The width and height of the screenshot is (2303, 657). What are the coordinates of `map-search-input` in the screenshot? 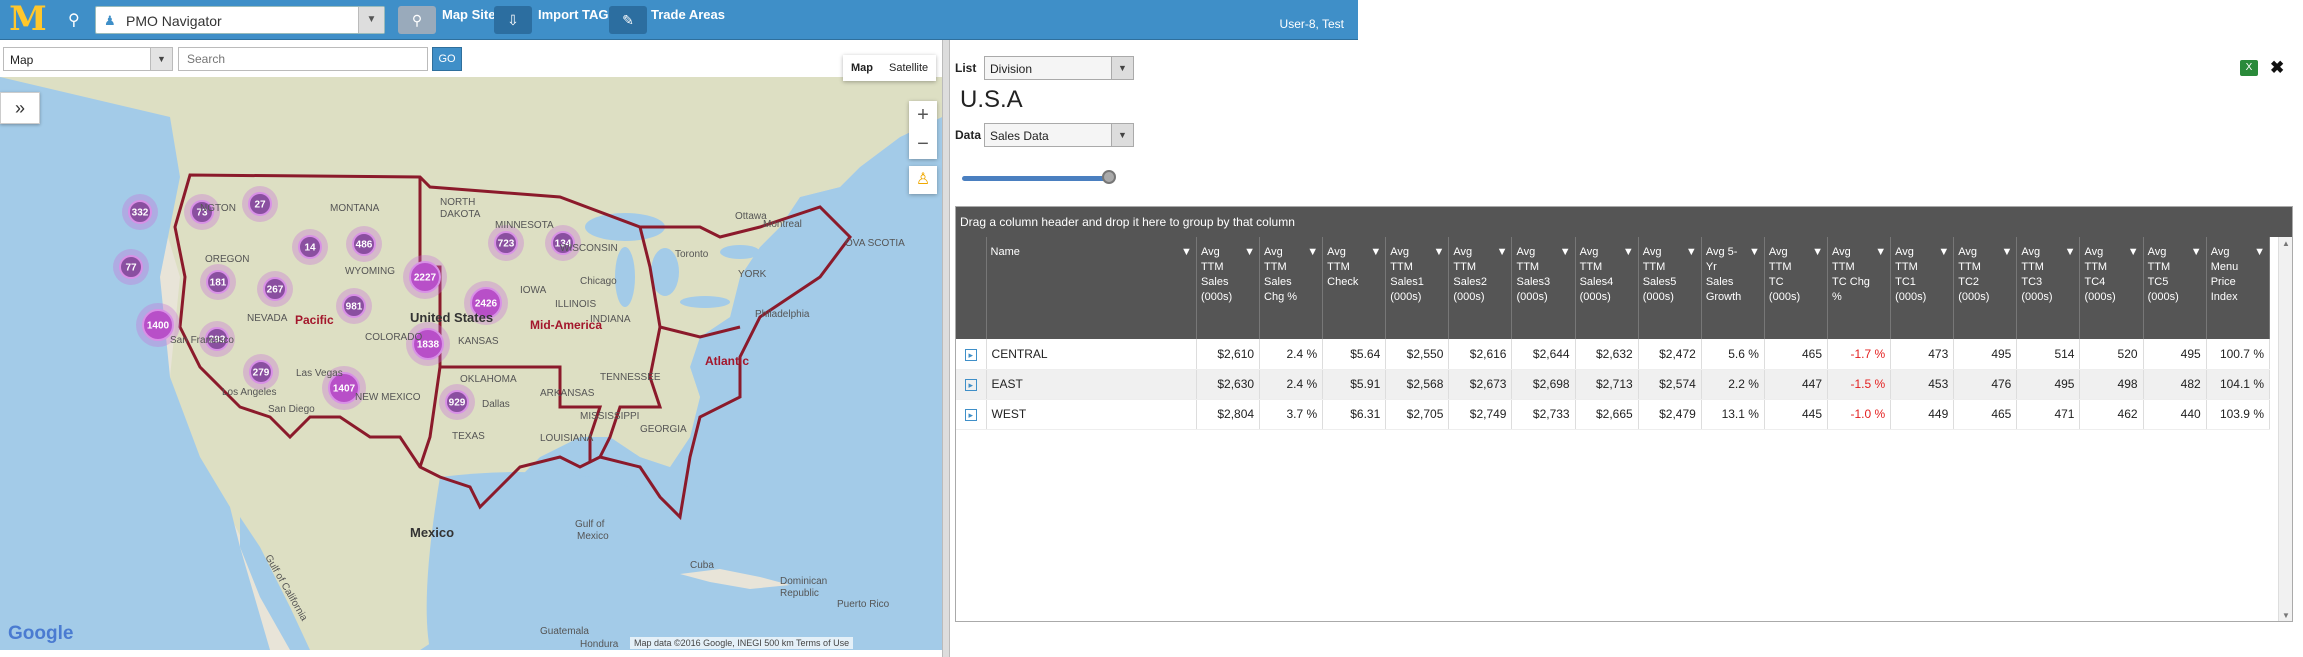 It's located at (303, 59).